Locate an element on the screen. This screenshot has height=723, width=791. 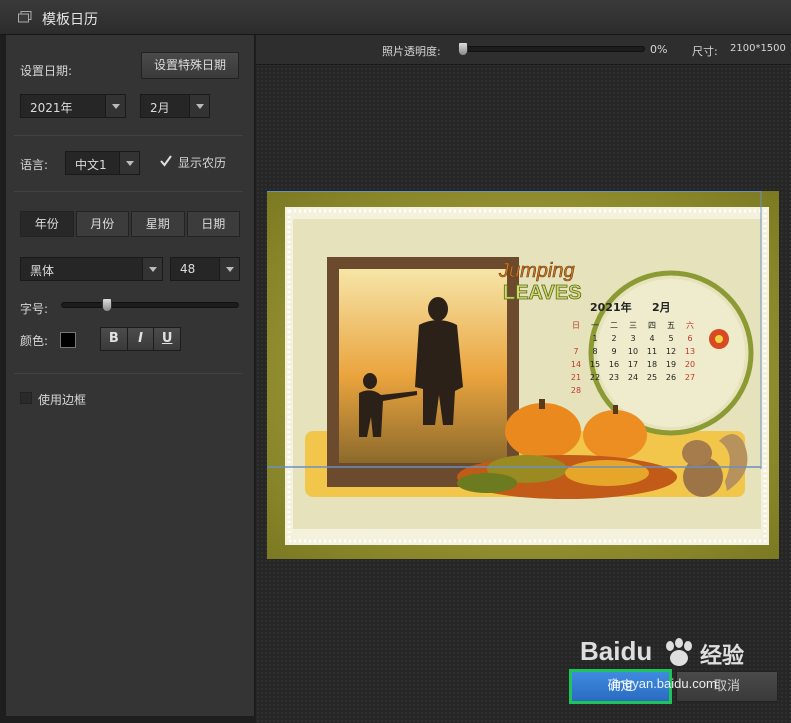
font-size-slider is located at coordinates (150, 305).